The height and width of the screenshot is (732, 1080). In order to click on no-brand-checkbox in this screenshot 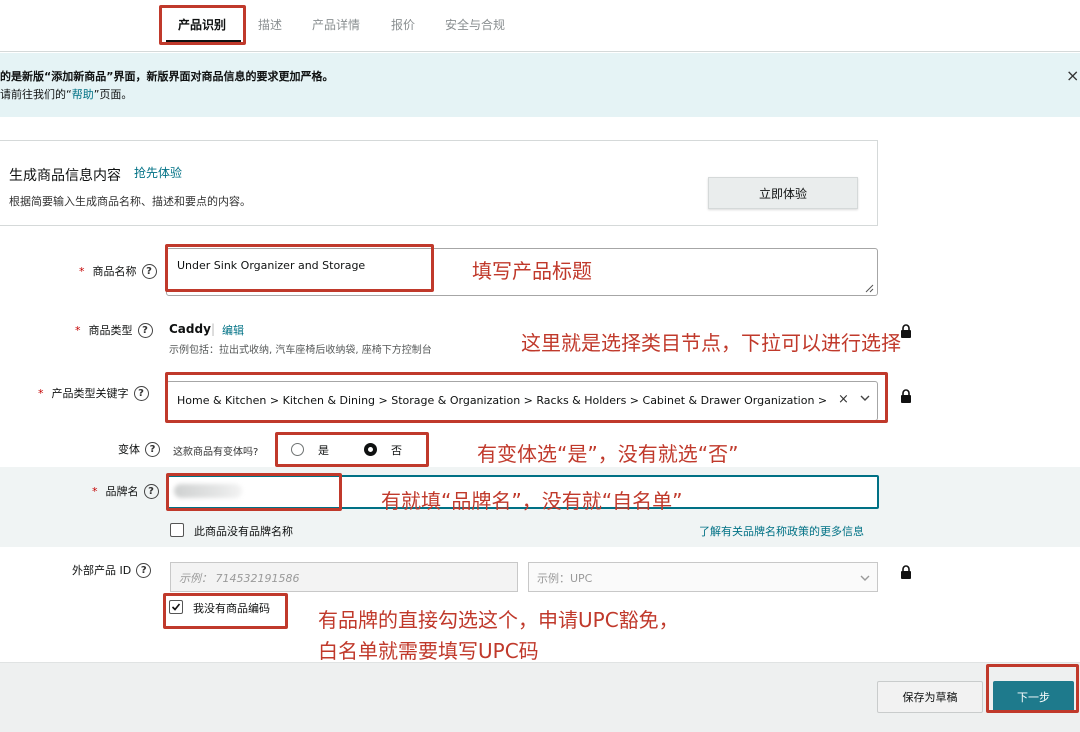, I will do `click(177, 530)`.